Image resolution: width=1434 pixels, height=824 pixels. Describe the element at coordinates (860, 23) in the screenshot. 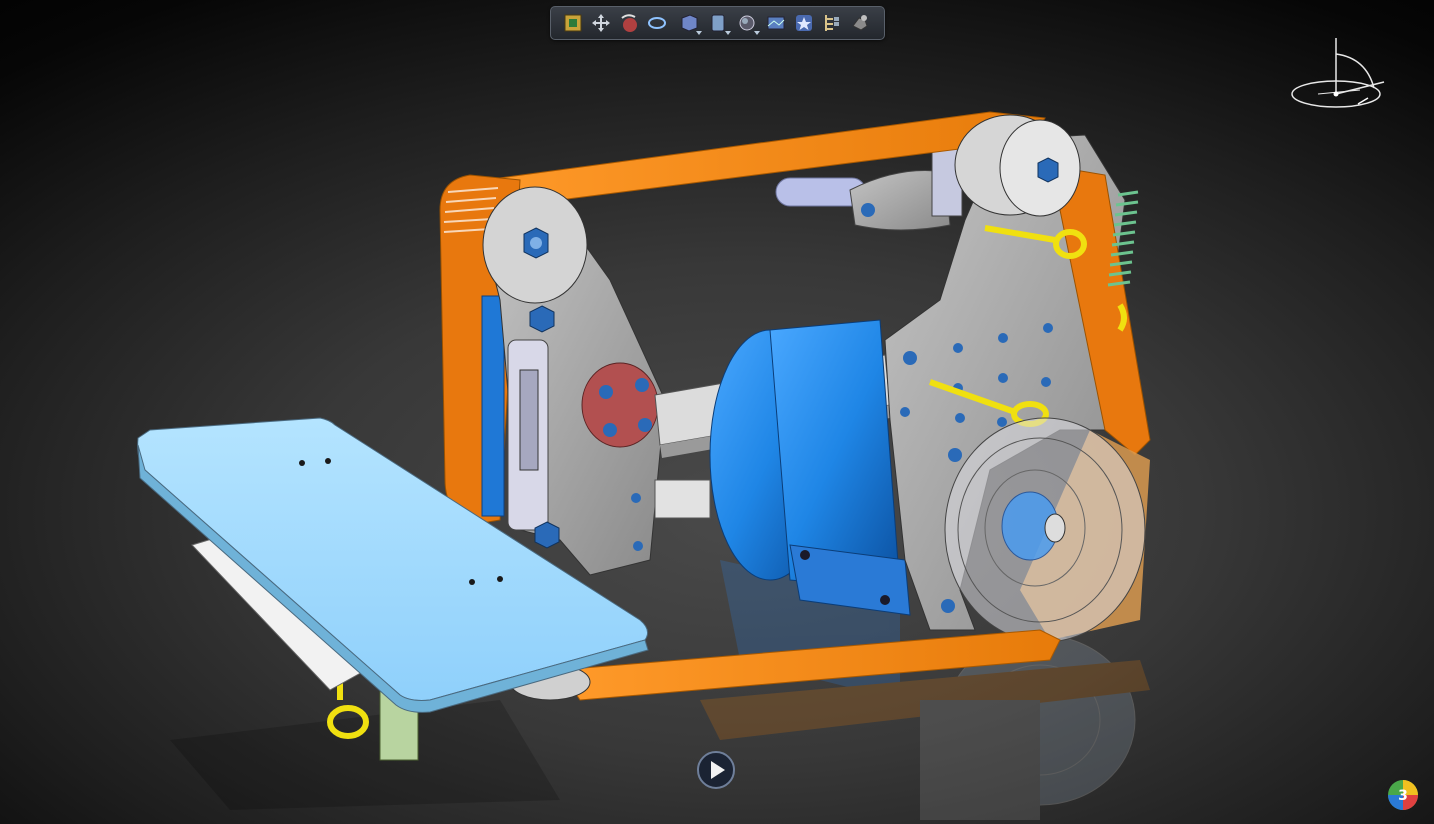

I see `properties-icon` at that location.